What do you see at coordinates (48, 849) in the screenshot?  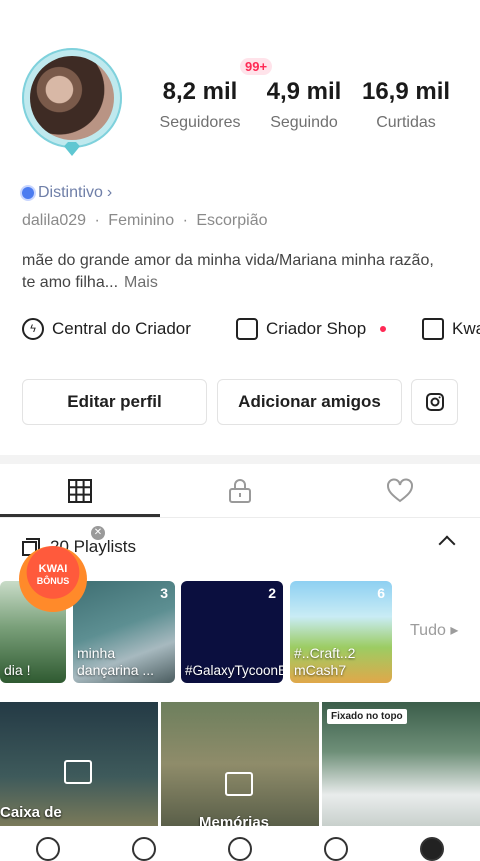 I see `home-icon` at bounding box center [48, 849].